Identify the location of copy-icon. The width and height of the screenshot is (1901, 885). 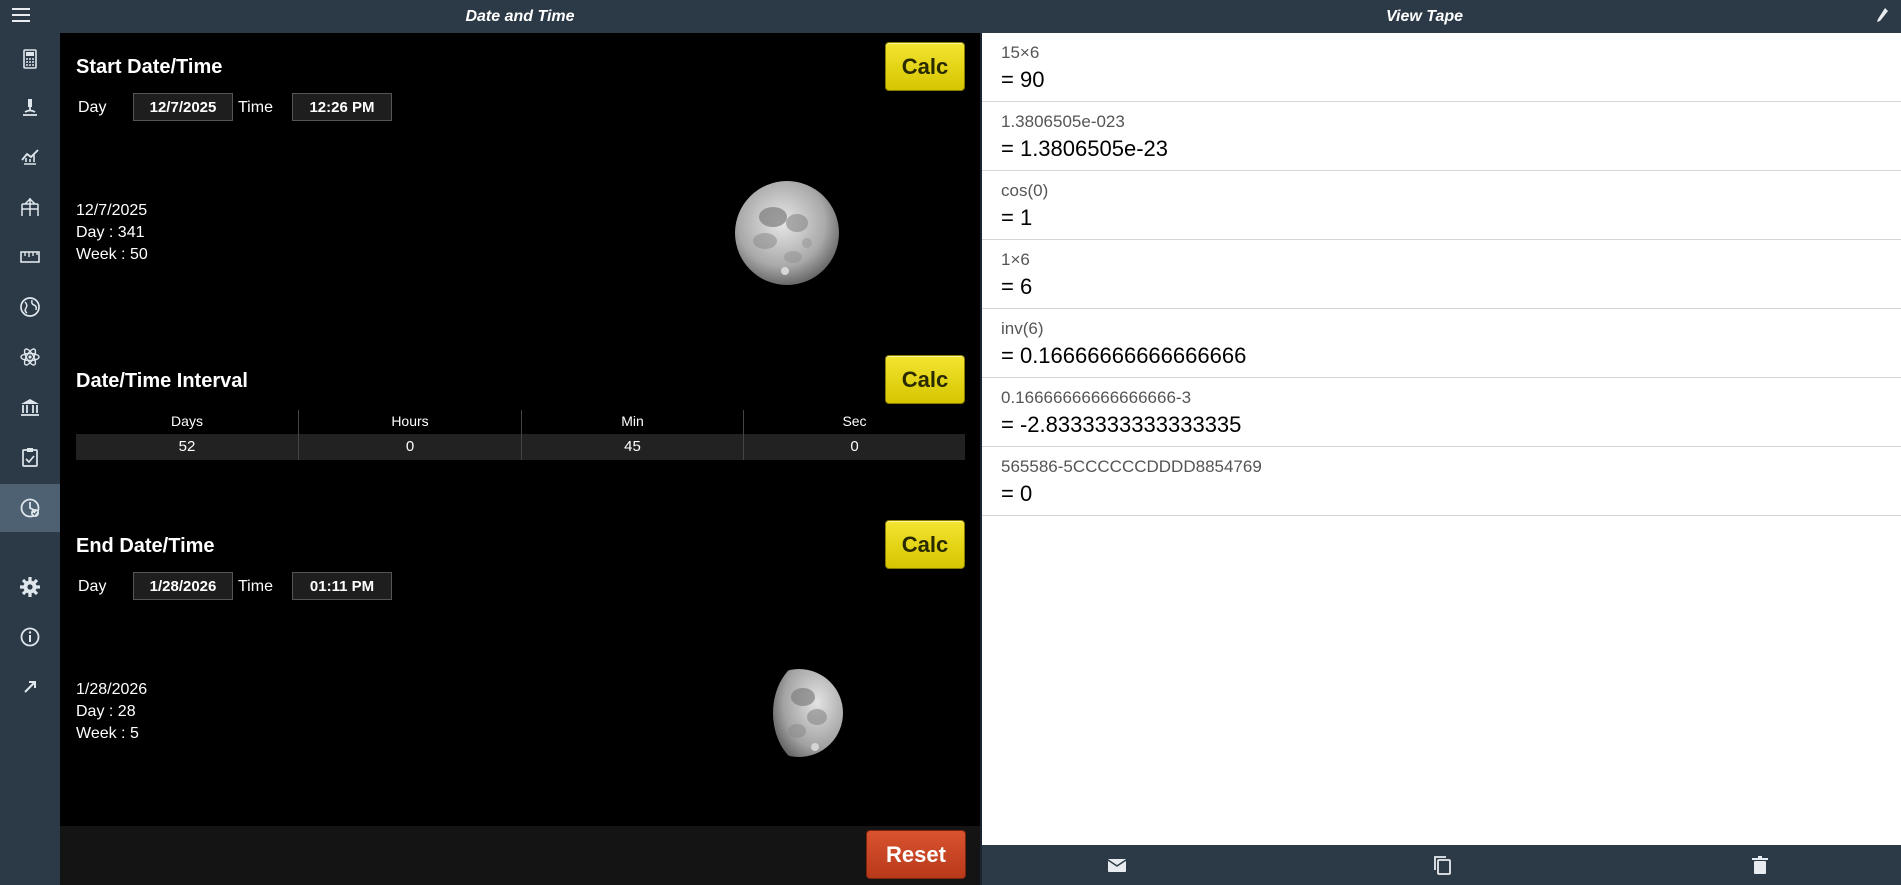
(1442, 865).